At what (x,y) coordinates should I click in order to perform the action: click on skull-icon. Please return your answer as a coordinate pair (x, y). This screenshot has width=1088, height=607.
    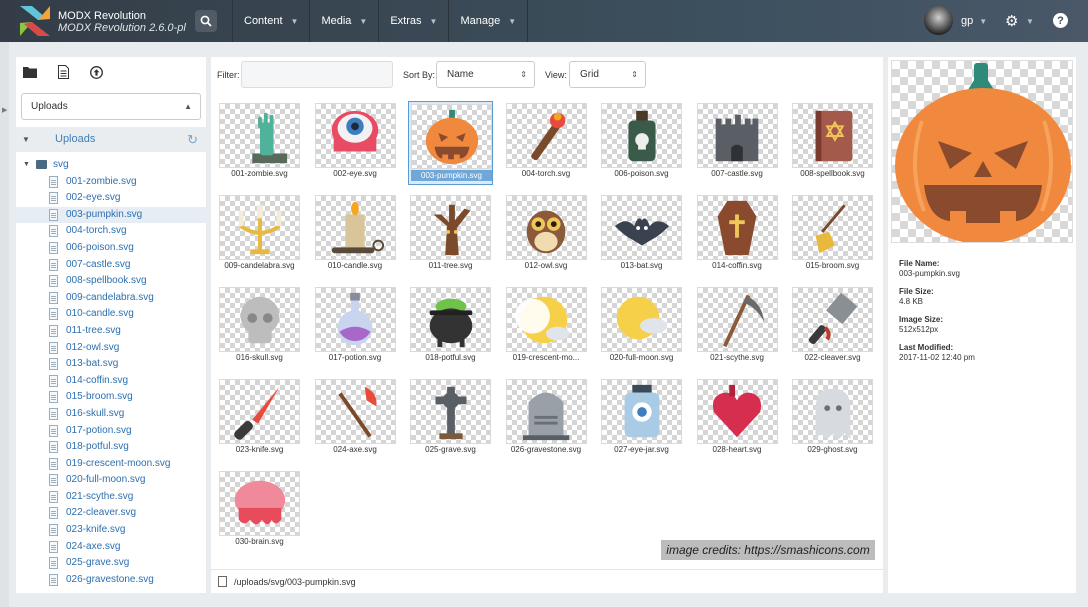
    Looking at the image, I should click on (259, 319).